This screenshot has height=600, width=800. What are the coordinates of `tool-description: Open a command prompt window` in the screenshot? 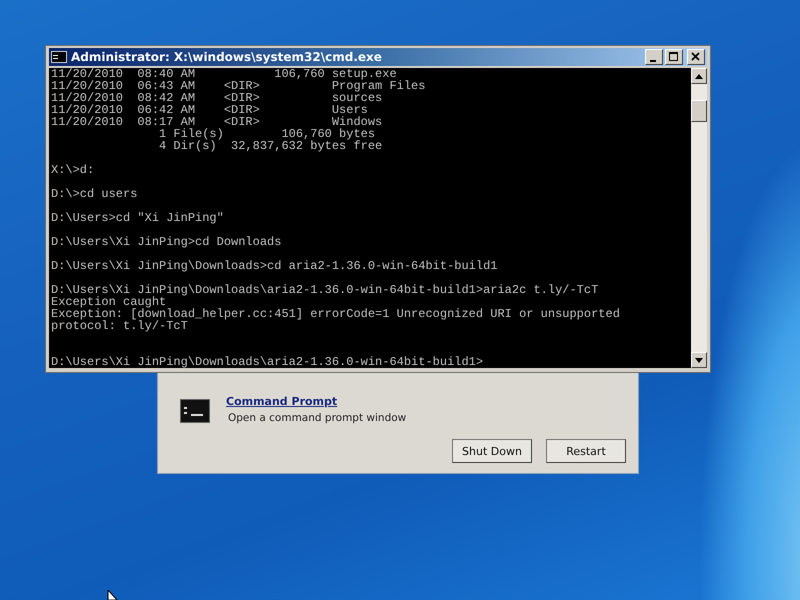 It's located at (317, 418).